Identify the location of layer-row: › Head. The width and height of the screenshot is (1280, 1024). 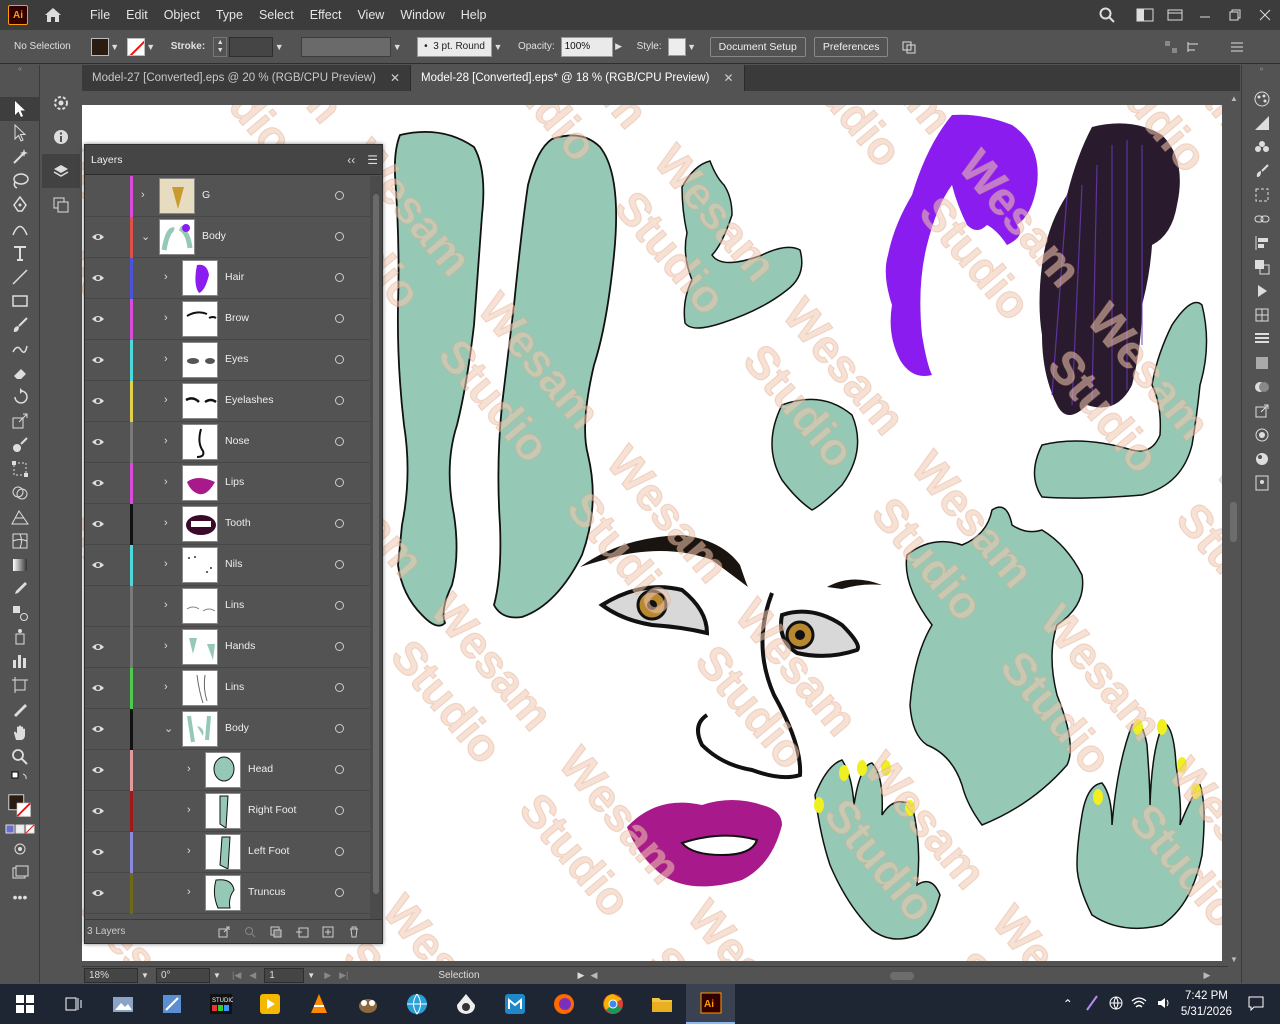
(227, 770).